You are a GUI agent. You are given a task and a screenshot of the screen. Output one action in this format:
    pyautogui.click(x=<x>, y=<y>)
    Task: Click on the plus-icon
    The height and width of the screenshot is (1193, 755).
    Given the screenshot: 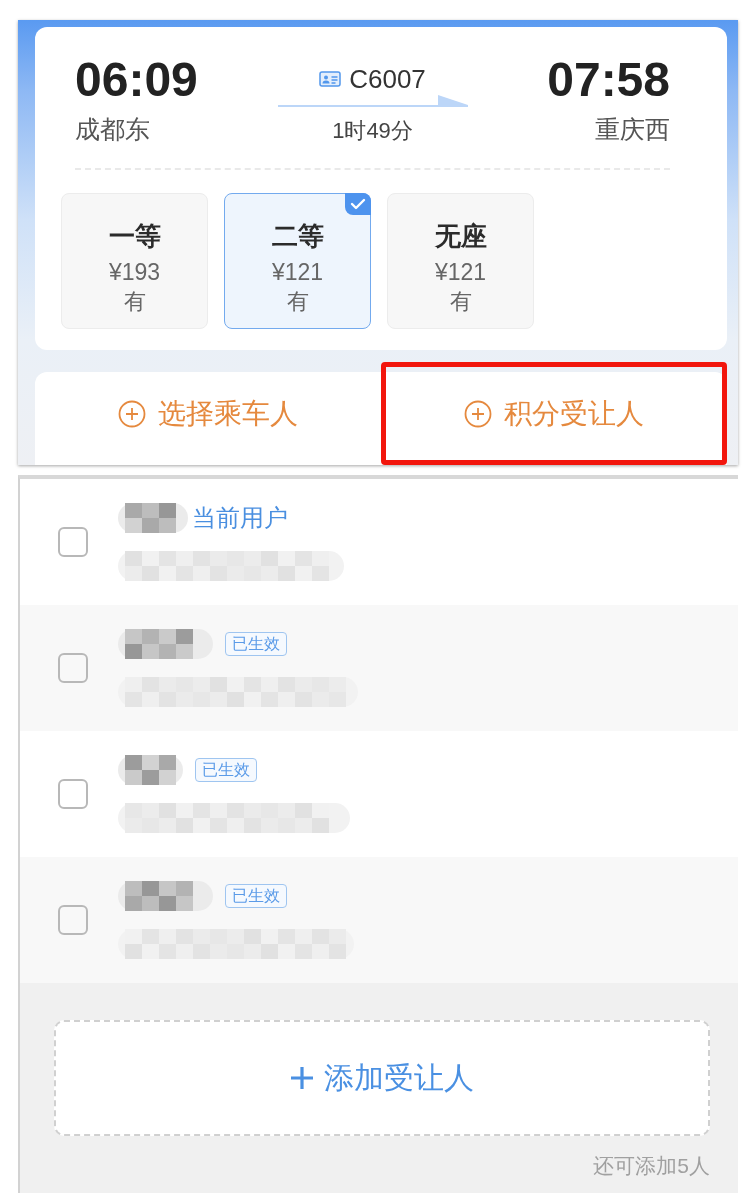 What is the action you would take?
    pyautogui.click(x=302, y=1078)
    